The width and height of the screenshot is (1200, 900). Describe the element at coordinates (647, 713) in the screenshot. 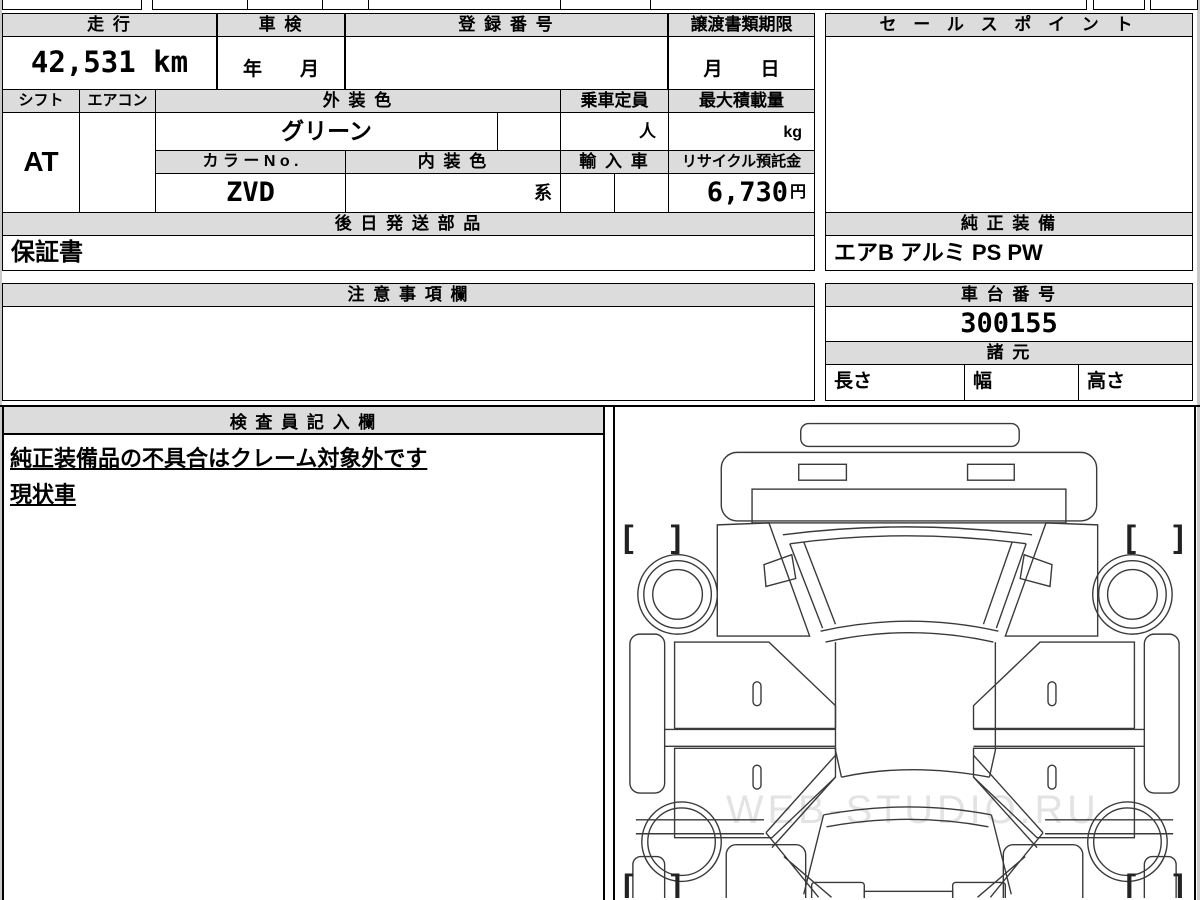

I see `sill-left` at that location.